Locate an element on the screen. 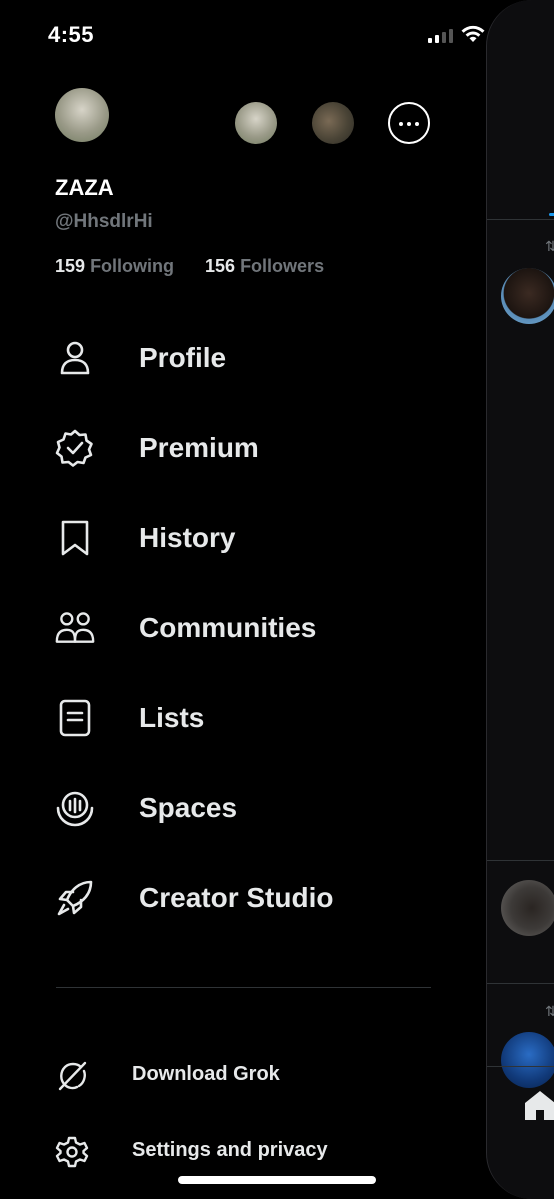  following-link: 159 Following is located at coordinates (114, 266).